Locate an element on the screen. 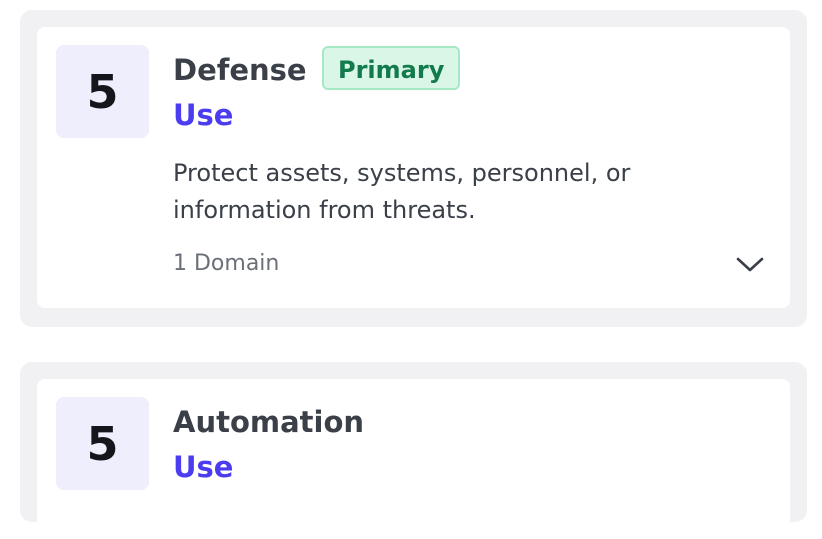 The width and height of the screenshot is (822, 539). card-title: Defense is located at coordinates (240, 70).